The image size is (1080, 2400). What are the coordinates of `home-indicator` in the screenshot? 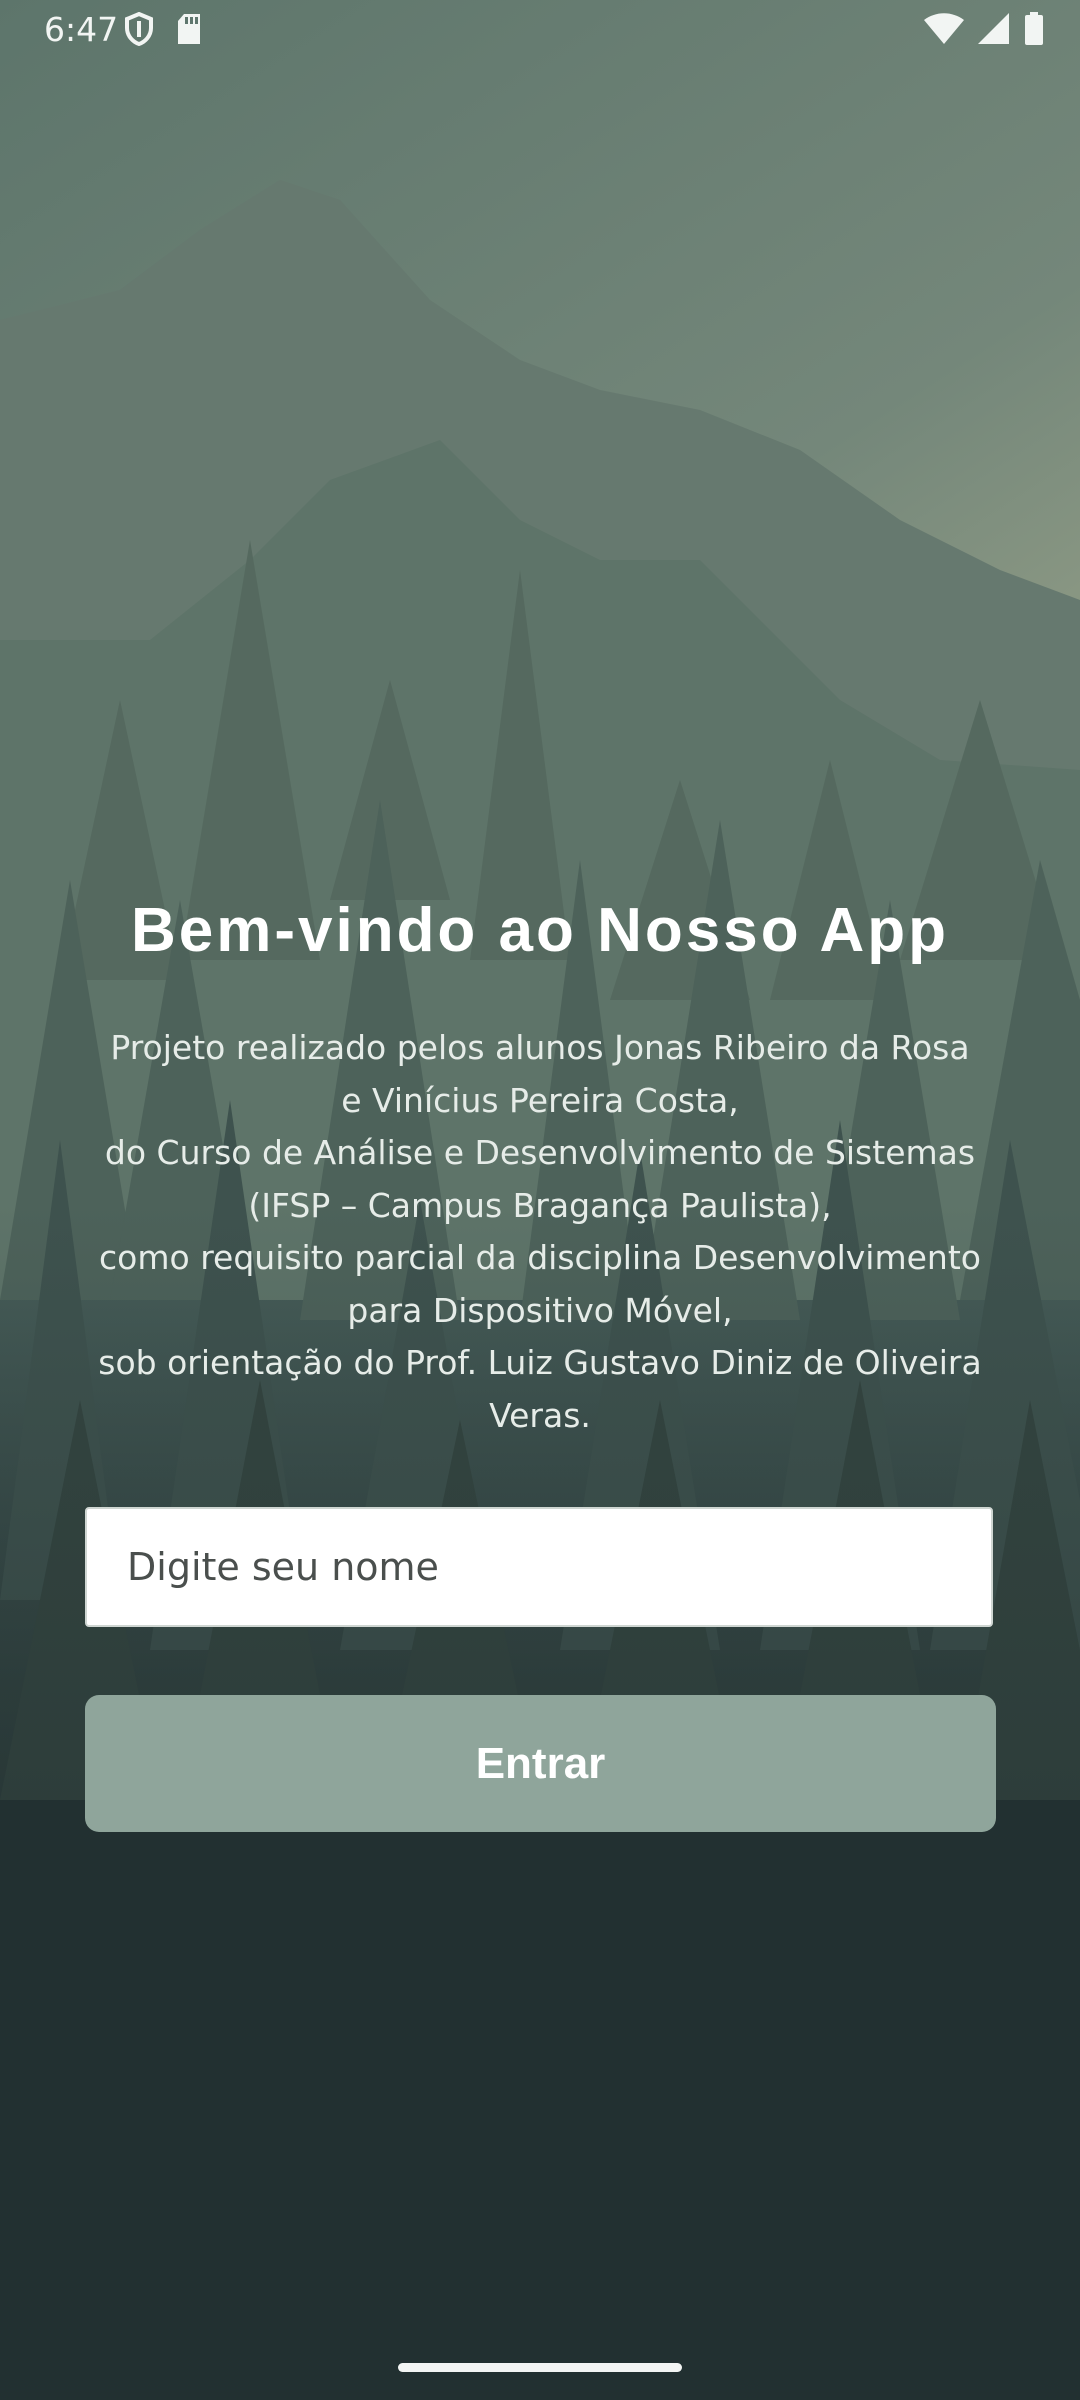 It's located at (540, 2367).